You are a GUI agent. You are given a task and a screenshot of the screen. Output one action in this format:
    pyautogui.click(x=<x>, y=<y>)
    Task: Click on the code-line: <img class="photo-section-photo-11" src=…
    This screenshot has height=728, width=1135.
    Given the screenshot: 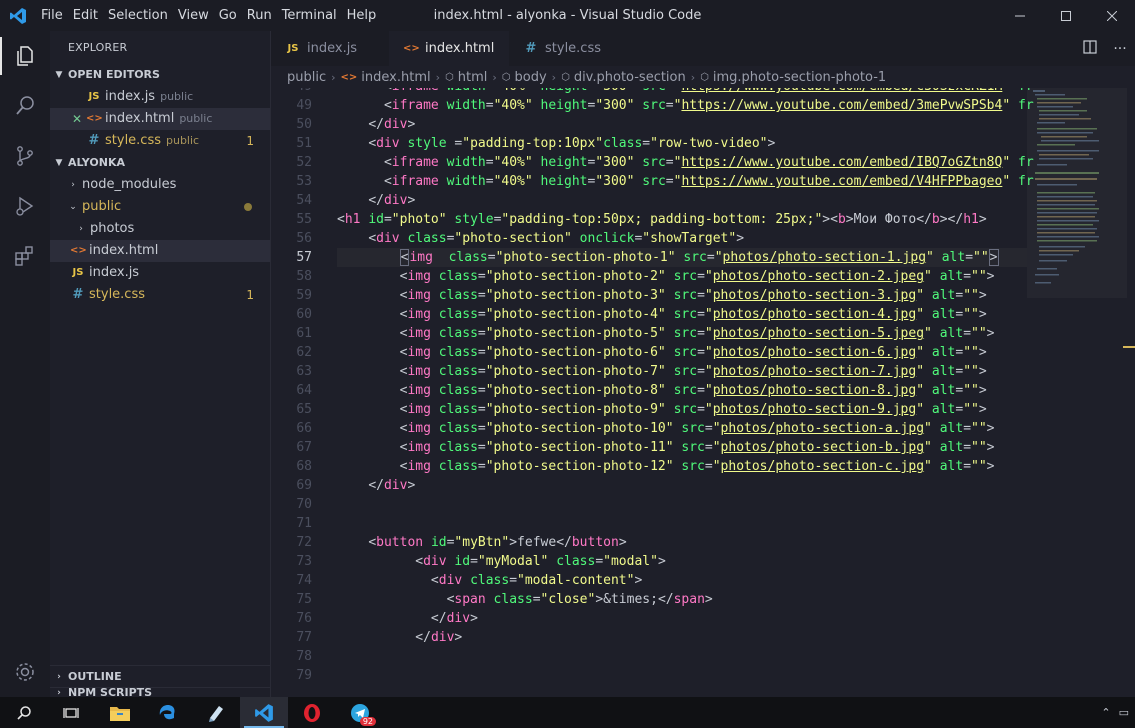 What is the action you would take?
    pyautogui.click(x=682, y=447)
    